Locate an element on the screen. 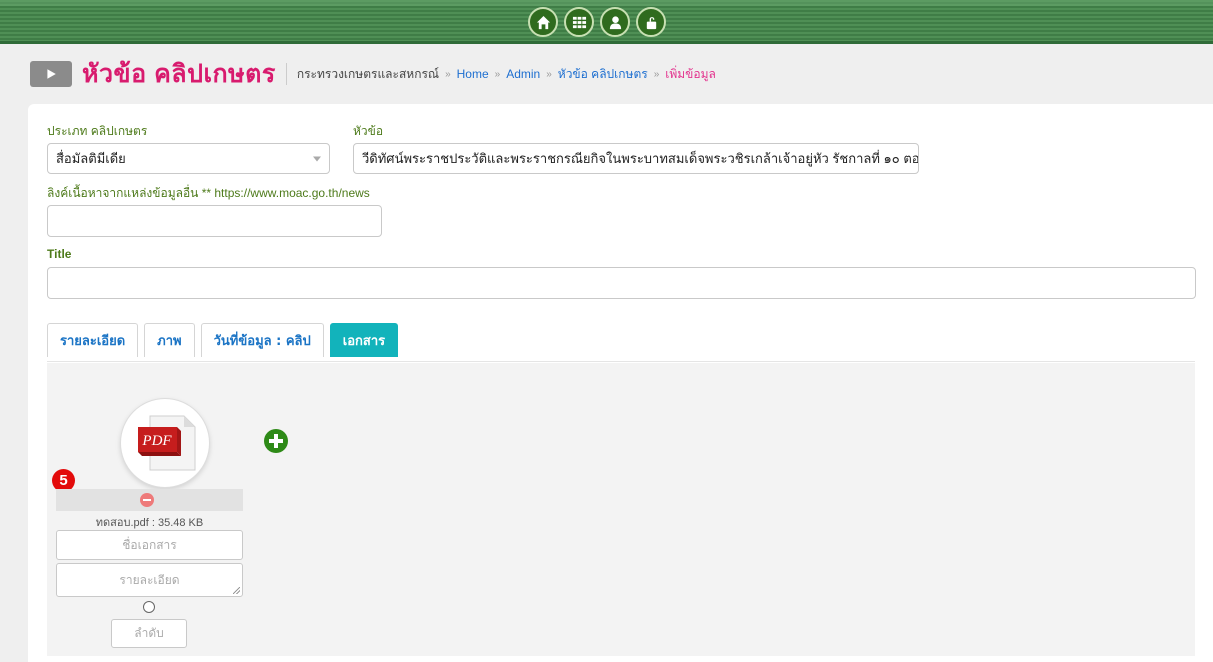 This screenshot has height=662, width=1213. svg-text: PDF is located at coordinates (156, 441).